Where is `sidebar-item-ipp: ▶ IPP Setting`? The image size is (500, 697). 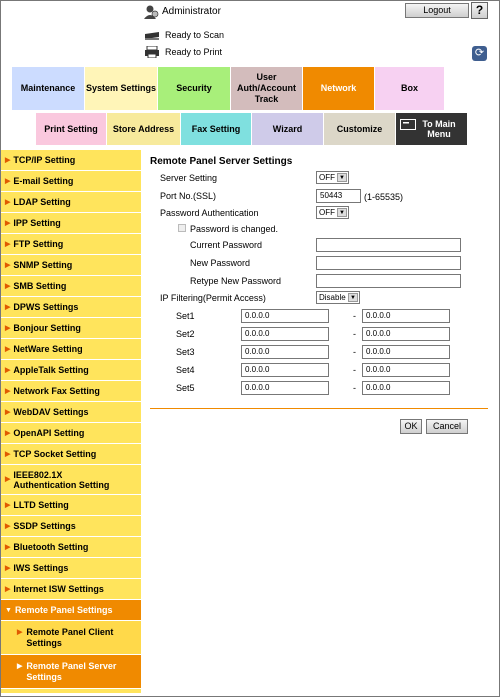
sidebar-item-ipp: ▶ IPP Setting is located at coordinates (71, 223).